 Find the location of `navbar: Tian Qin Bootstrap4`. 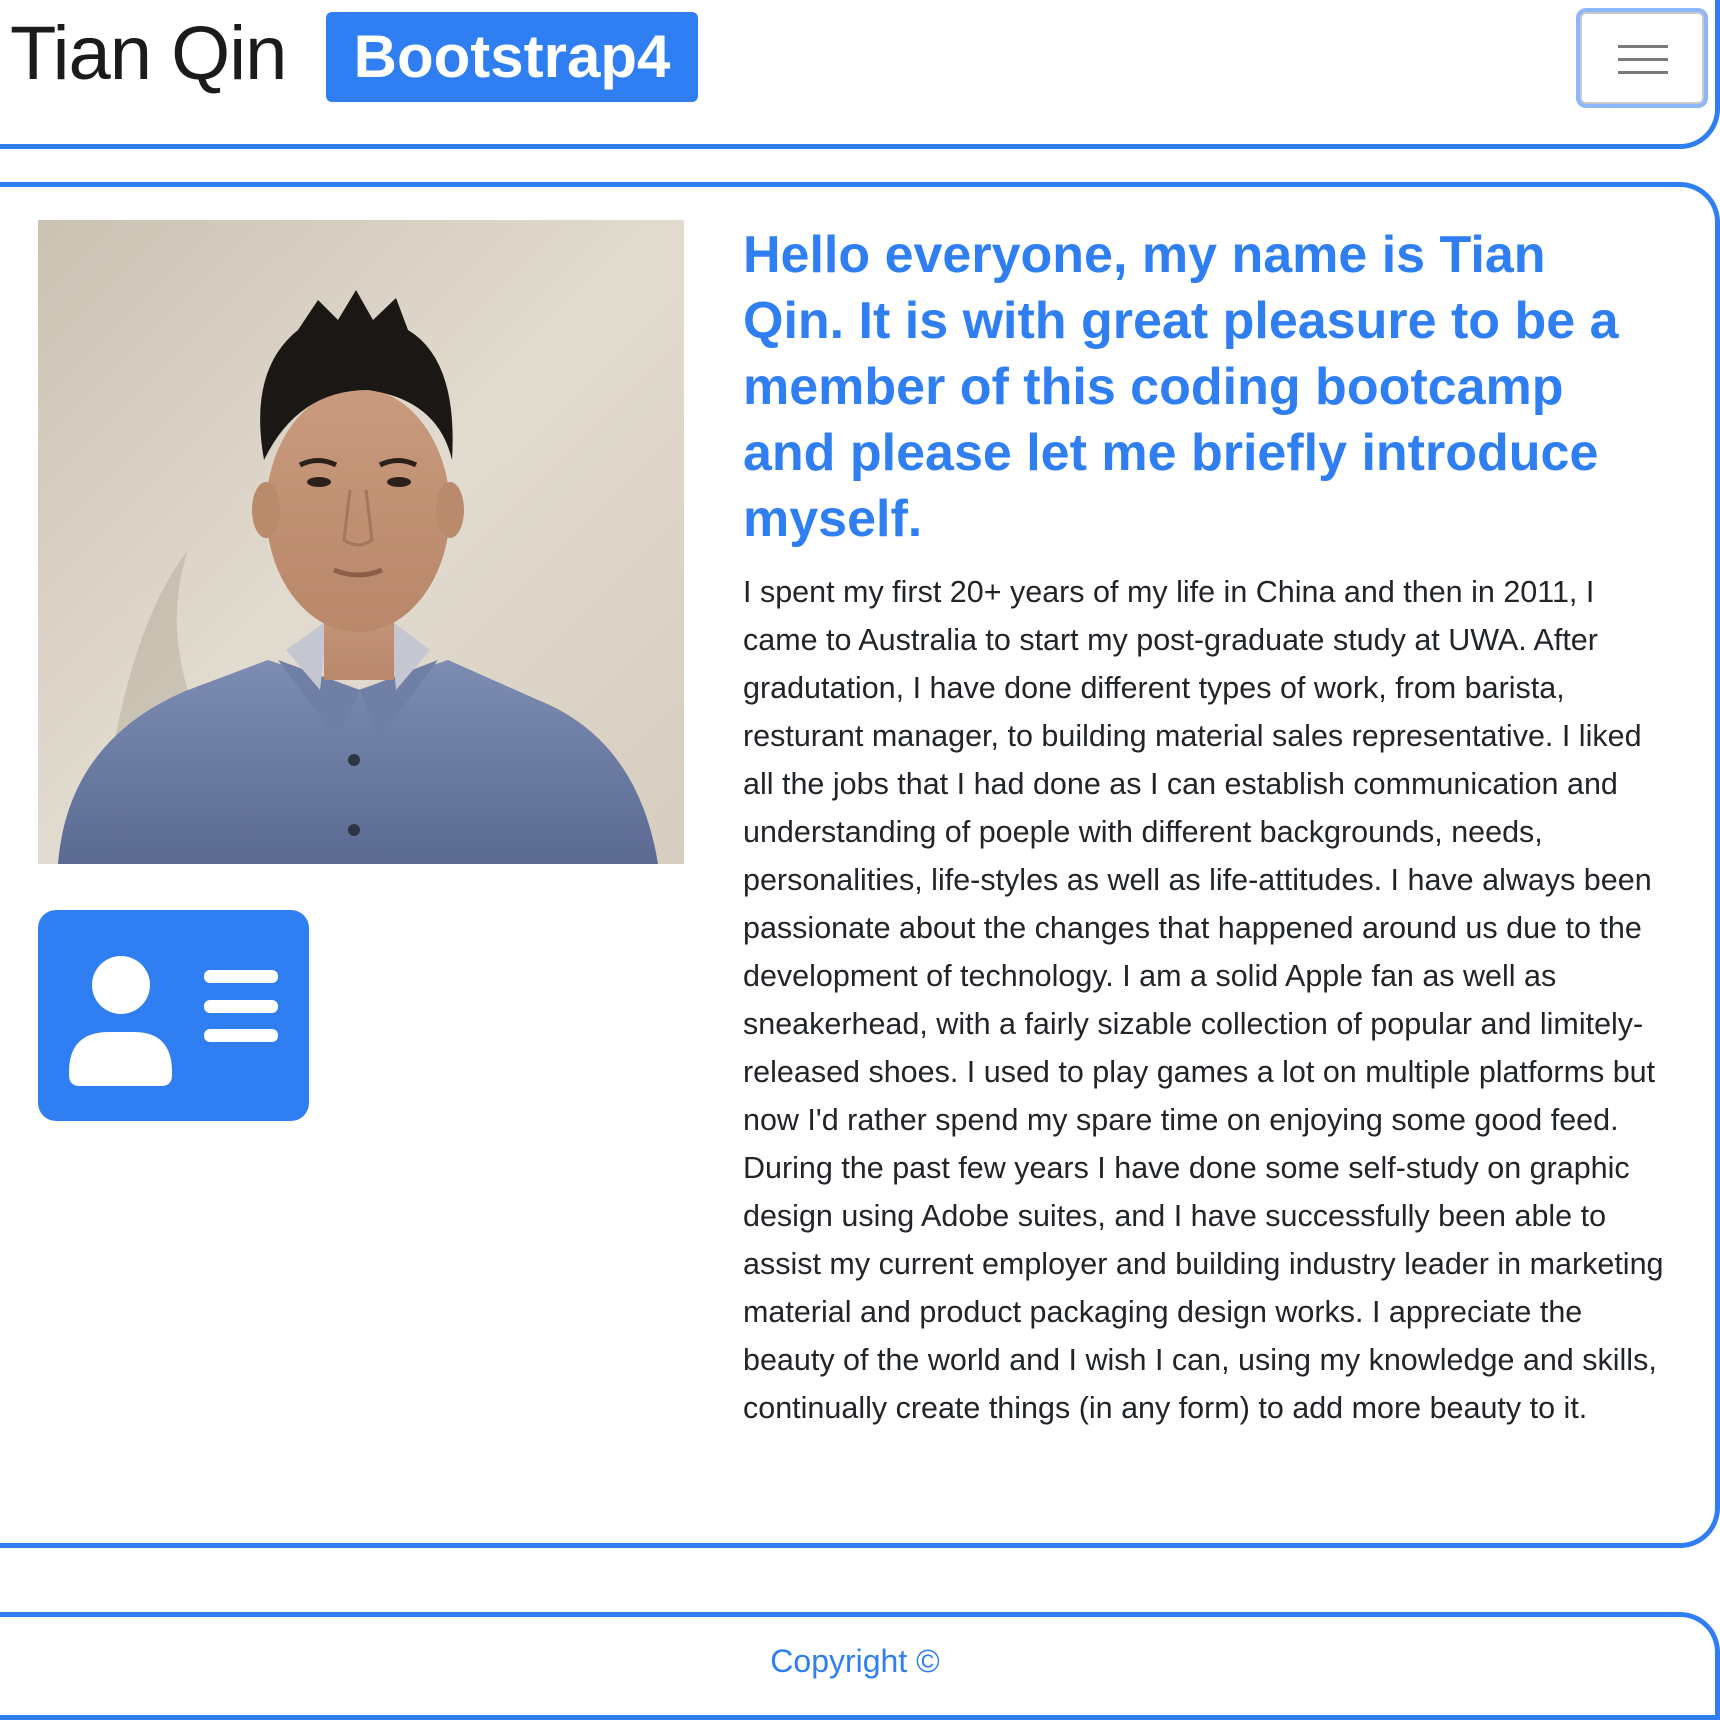

navbar: Tian Qin Bootstrap4 is located at coordinates (860, 74).